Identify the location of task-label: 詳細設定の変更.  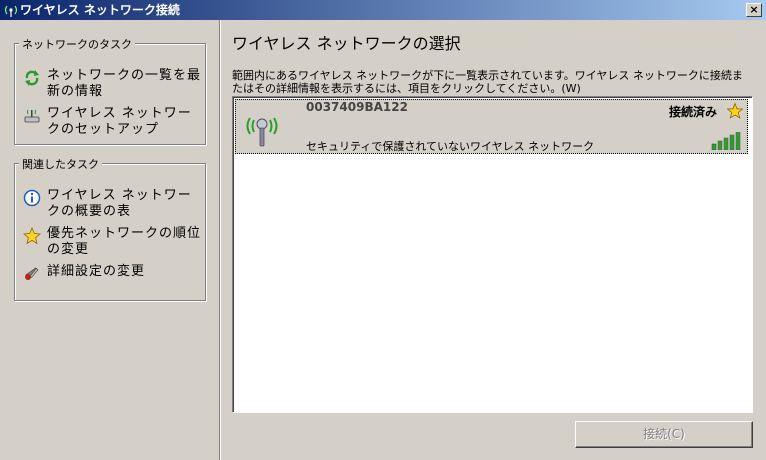
(96, 271).